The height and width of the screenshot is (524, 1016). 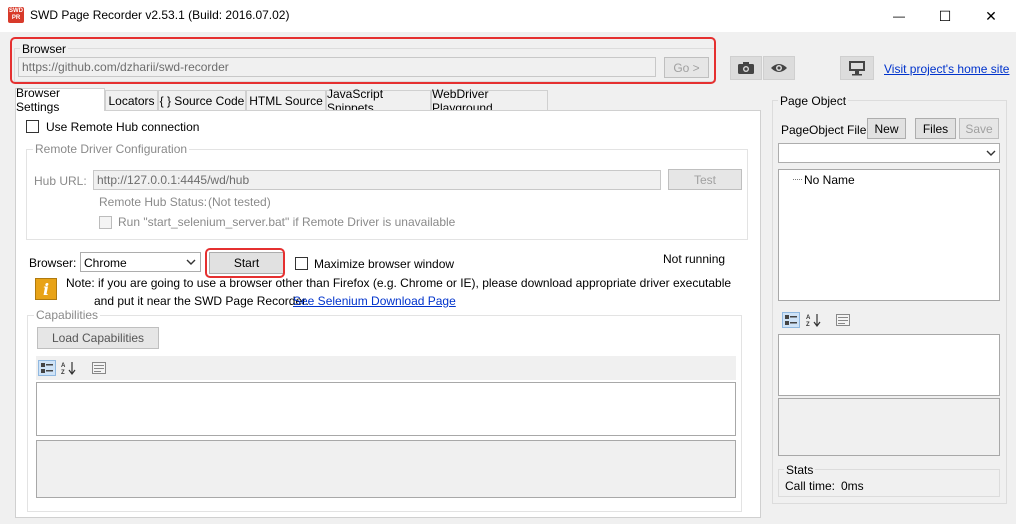 I want to click on status-text: Not running, so click(x=694, y=259).